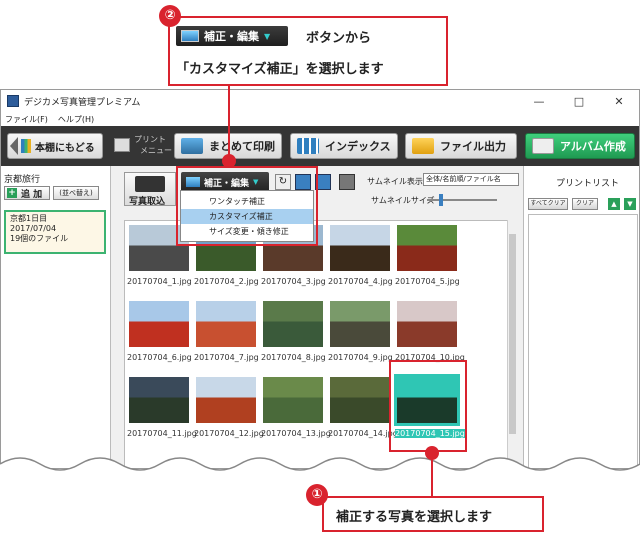  What do you see at coordinates (192, 146) in the screenshot?
I see `stack-print-icon` at bounding box center [192, 146].